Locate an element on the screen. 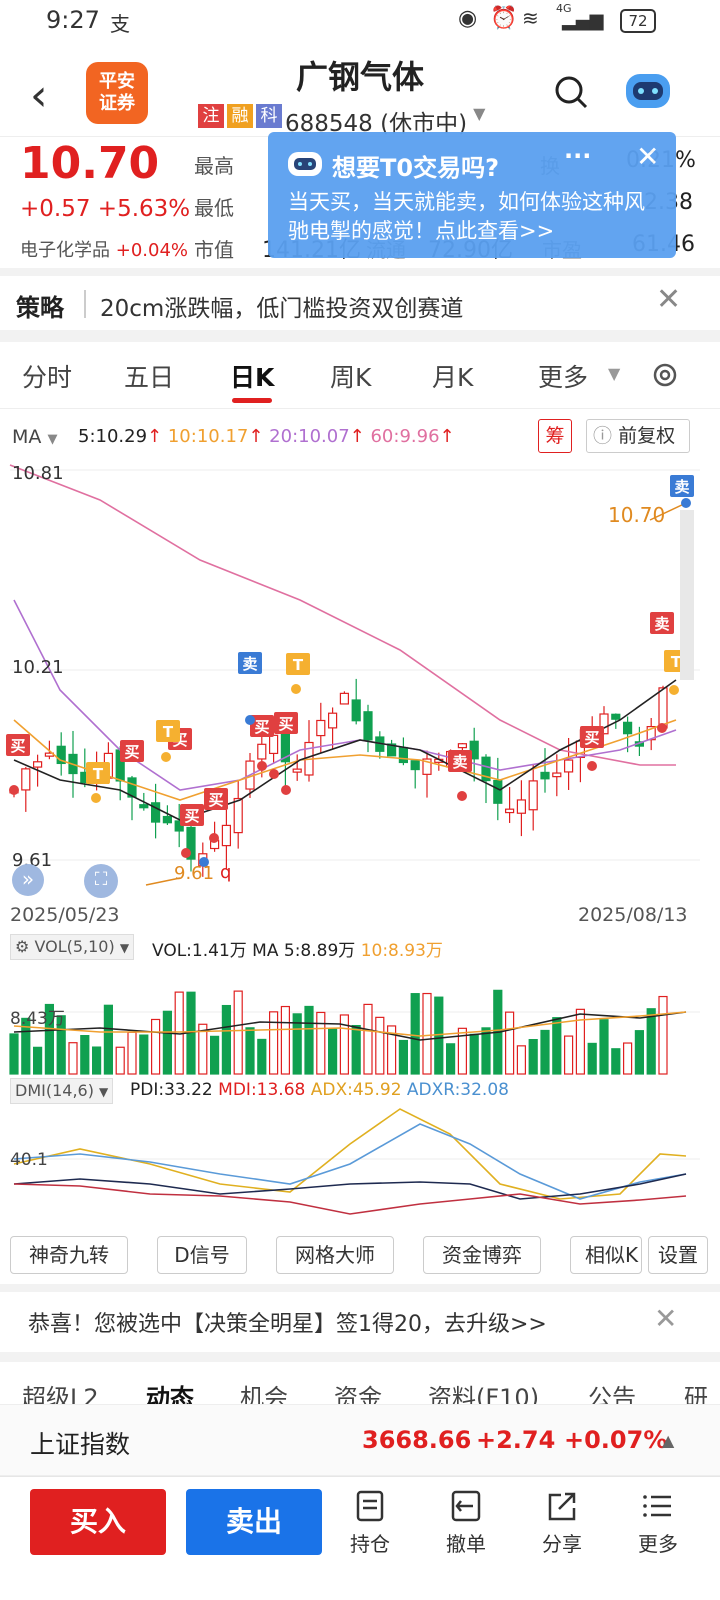 The height and width of the screenshot is (1600, 720). tabs-divider is located at coordinates (360, 408).